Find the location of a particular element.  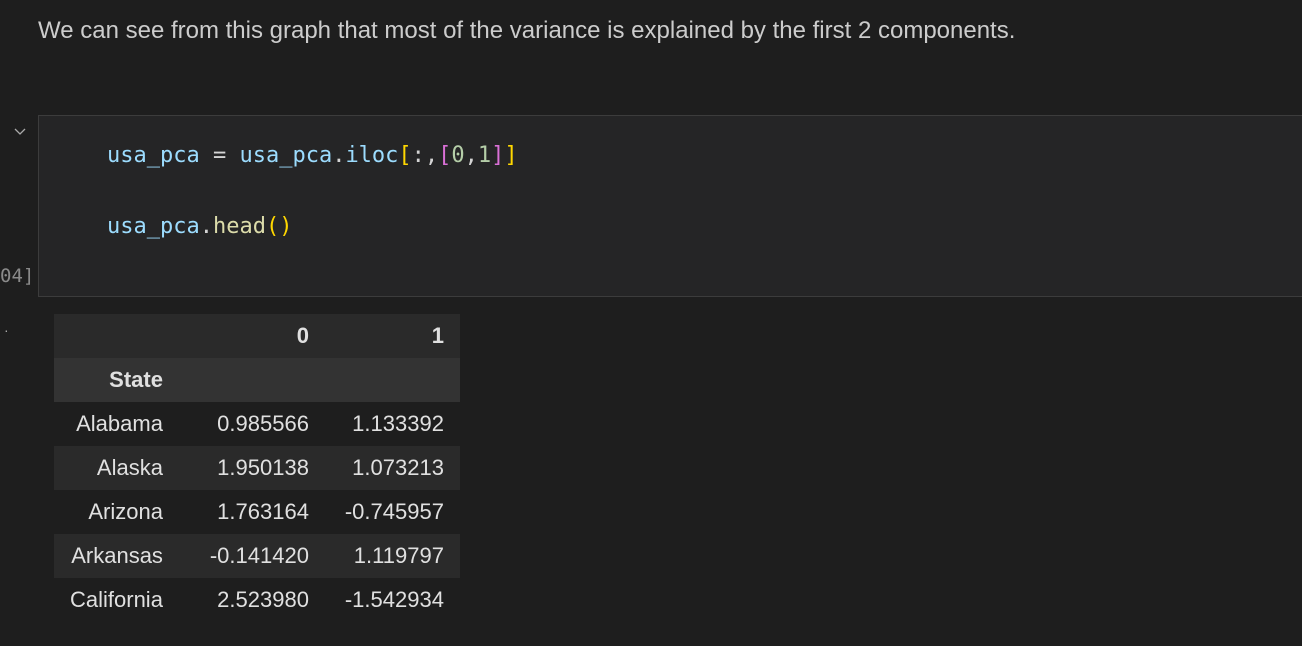

table-row: Arizona 1.763164 -0.745957 is located at coordinates (257, 512).